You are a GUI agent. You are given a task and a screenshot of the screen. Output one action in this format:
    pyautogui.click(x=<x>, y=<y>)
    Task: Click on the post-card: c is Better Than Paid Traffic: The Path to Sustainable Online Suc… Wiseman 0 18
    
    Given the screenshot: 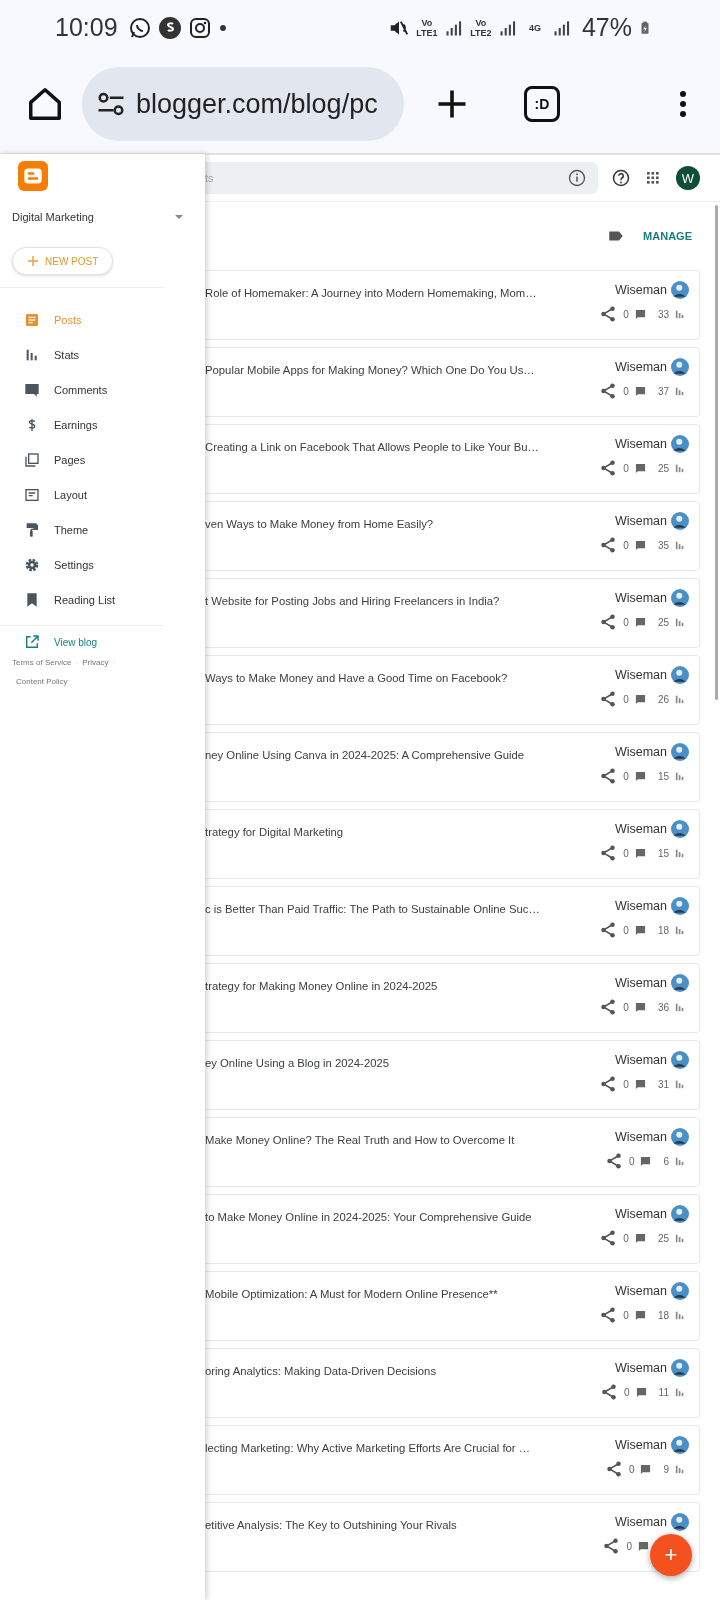 What is the action you would take?
    pyautogui.click(x=452, y=921)
    